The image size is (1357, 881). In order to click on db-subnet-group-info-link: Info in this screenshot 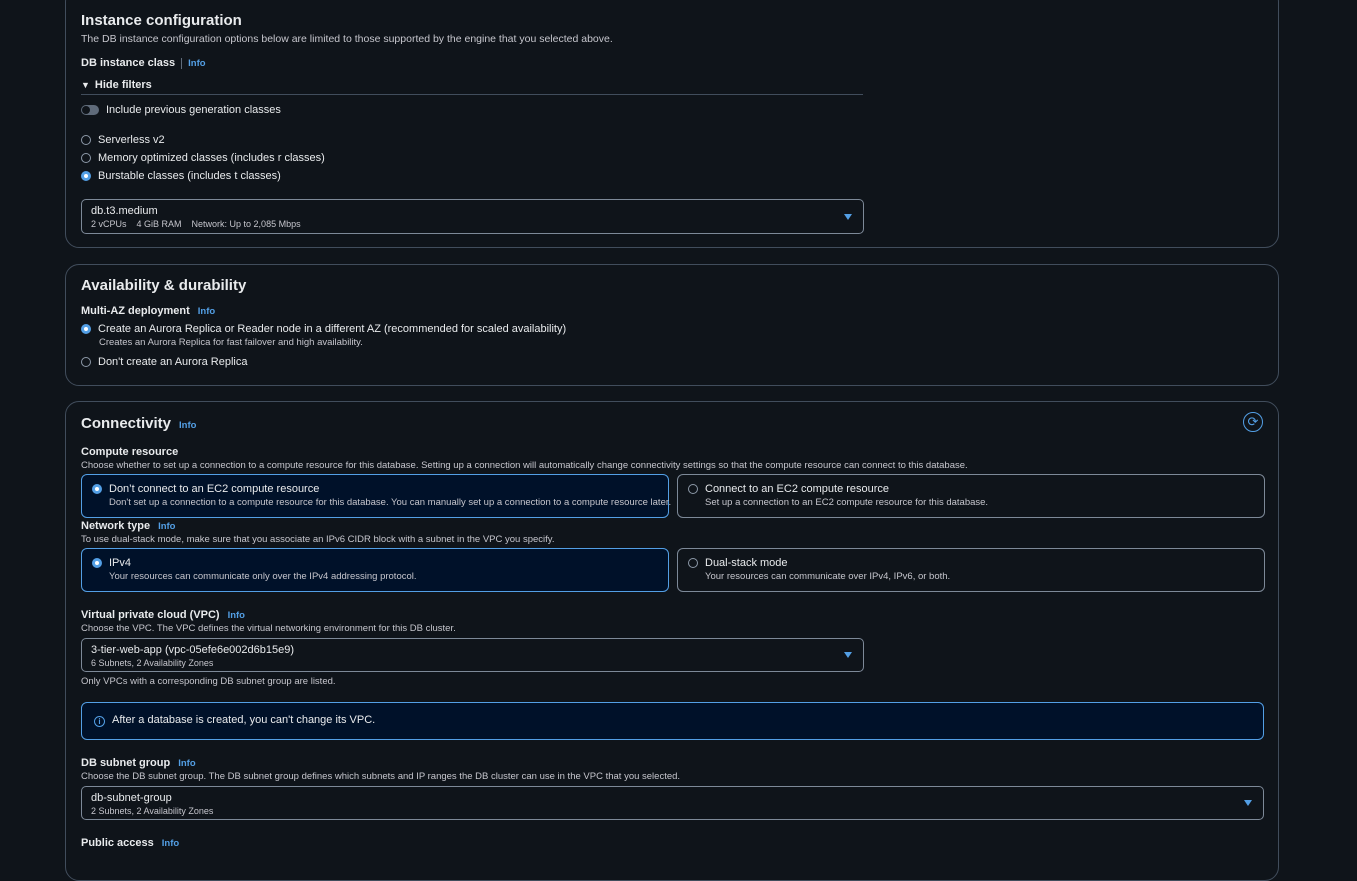, I will do `click(186, 763)`.